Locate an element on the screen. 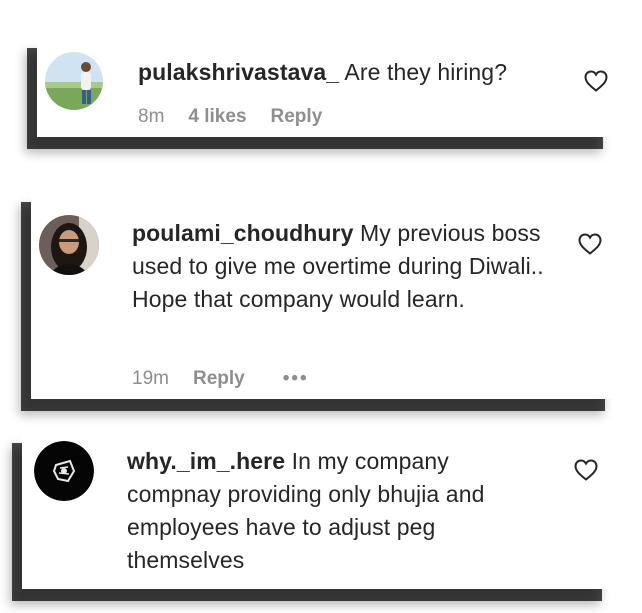 The height and width of the screenshot is (613, 642). likes-count: 4 likes is located at coordinates (217, 117).